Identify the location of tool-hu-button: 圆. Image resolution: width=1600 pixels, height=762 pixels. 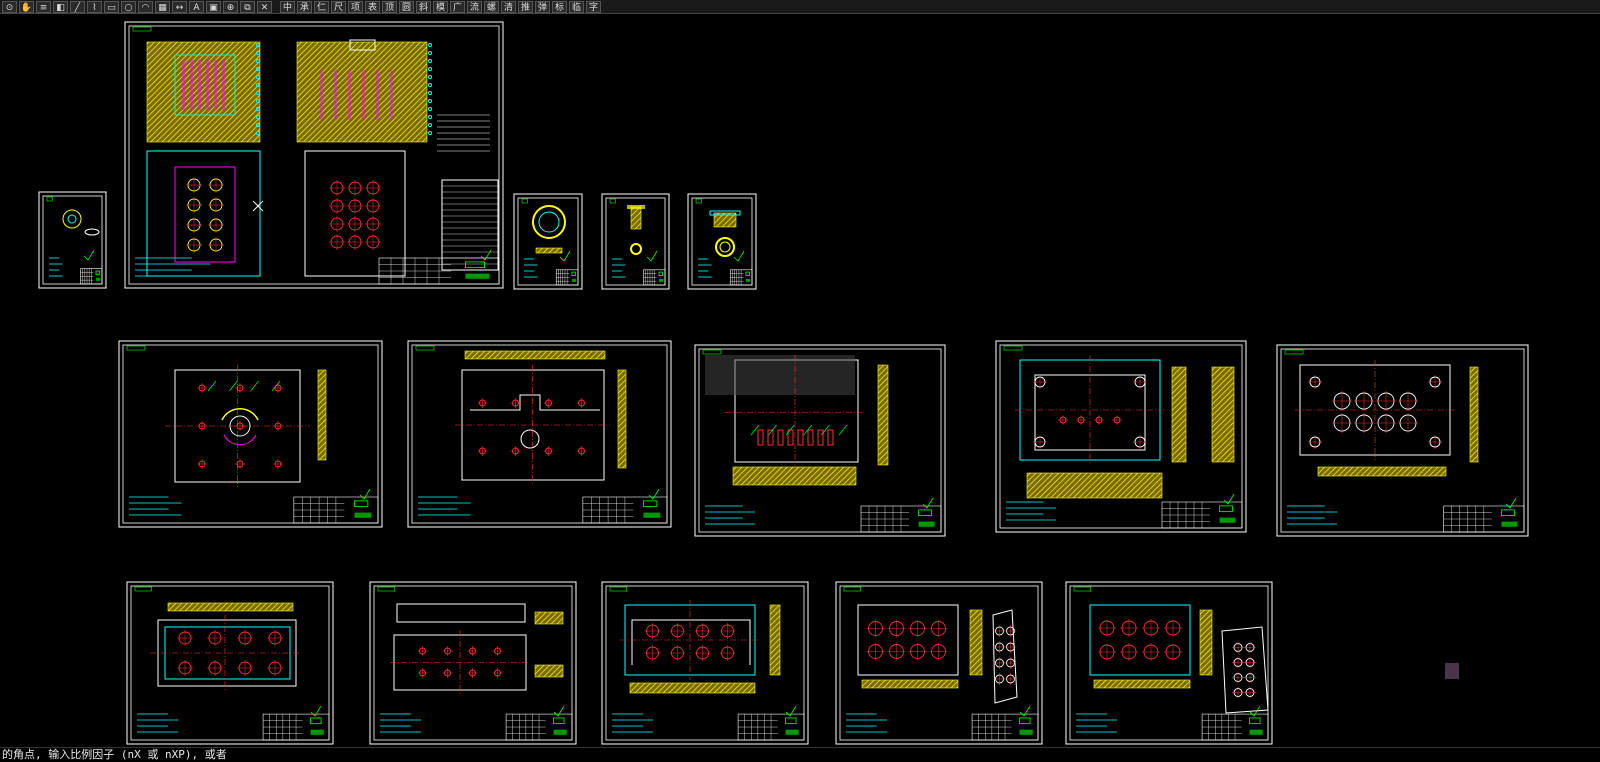
(406, 6).